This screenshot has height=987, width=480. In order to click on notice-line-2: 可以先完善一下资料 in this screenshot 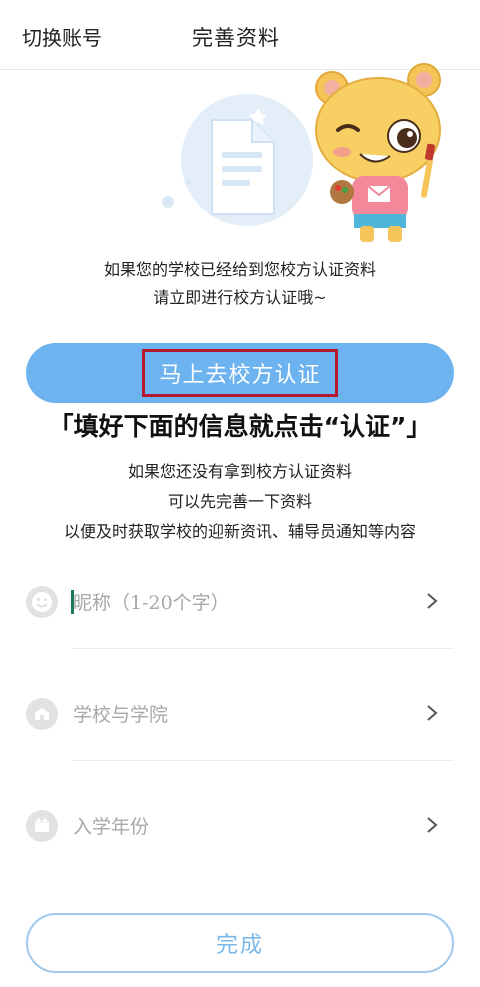, I will do `click(239, 501)`.